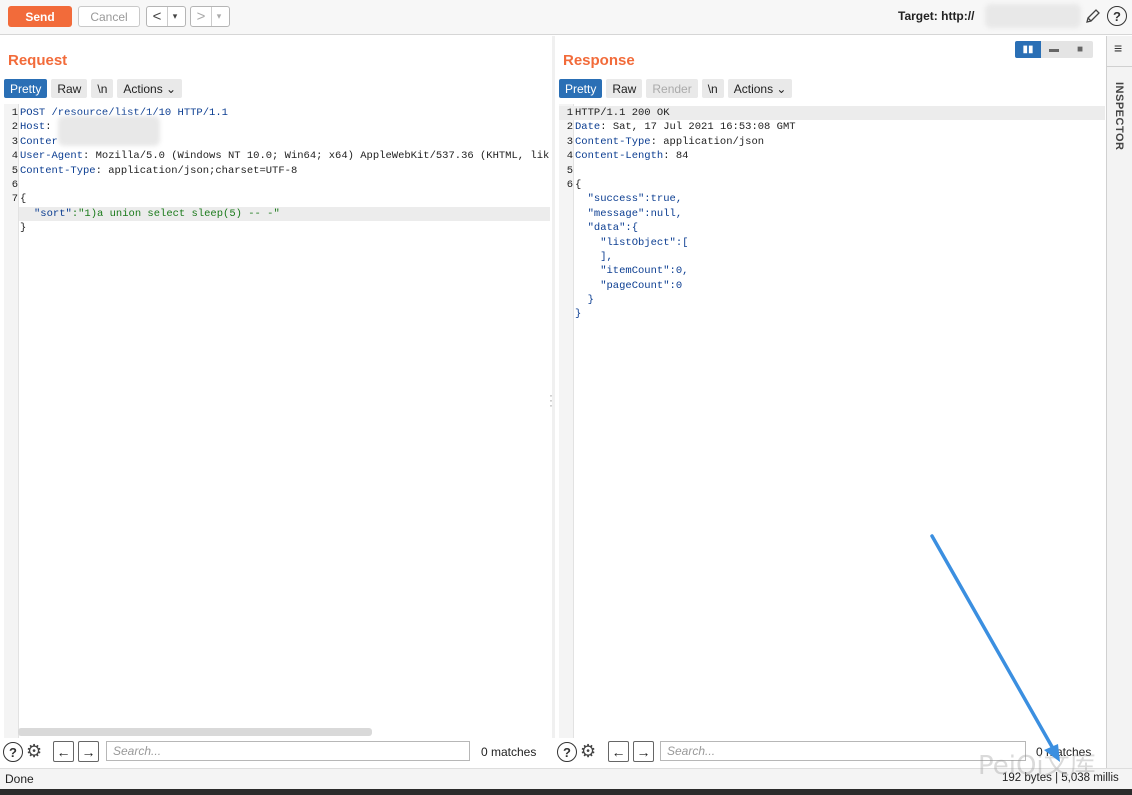  What do you see at coordinates (38, 60) in the screenshot?
I see `request-title: Request` at bounding box center [38, 60].